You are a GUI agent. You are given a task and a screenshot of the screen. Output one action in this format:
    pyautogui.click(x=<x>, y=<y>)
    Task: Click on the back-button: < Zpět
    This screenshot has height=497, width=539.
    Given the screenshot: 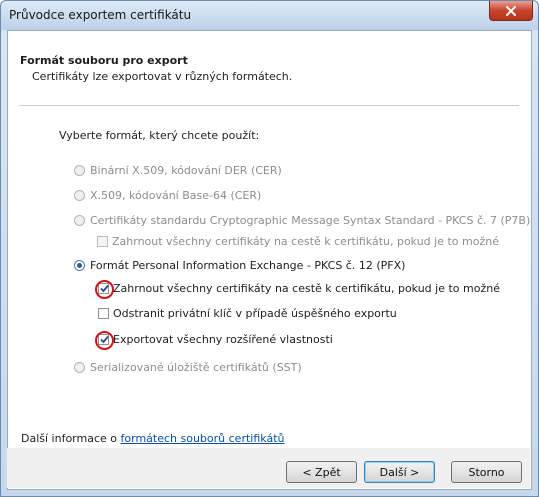 What is the action you would take?
    pyautogui.click(x=321, y=472)
    